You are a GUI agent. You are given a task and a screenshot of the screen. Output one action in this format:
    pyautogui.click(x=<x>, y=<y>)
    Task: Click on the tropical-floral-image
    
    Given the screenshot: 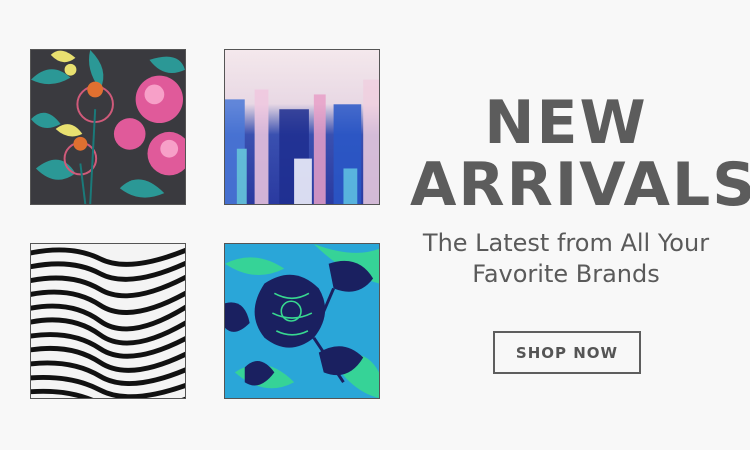 What is the action you would take?
    pyautogui.click(x=302, y=321)
    